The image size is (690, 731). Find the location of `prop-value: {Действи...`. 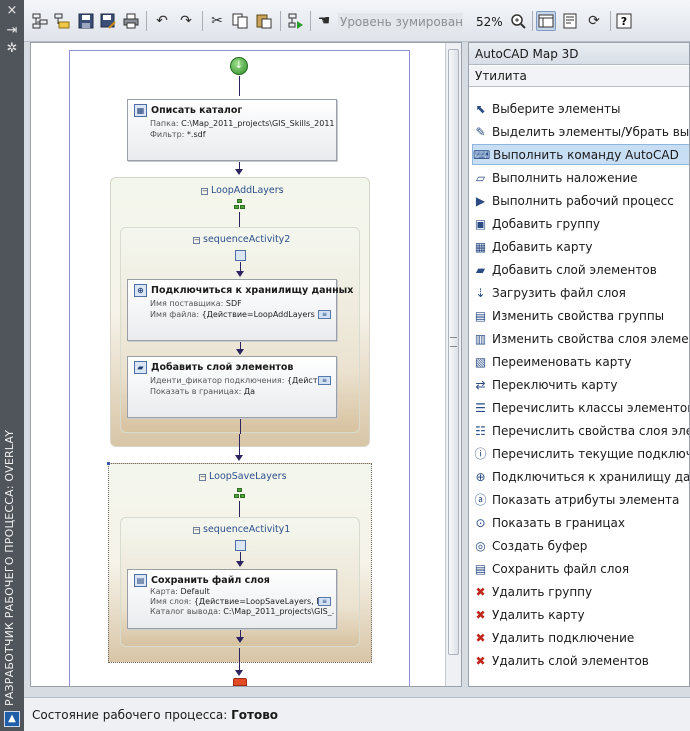

prop-value: {Действи... is located at coordinates (303, 380).